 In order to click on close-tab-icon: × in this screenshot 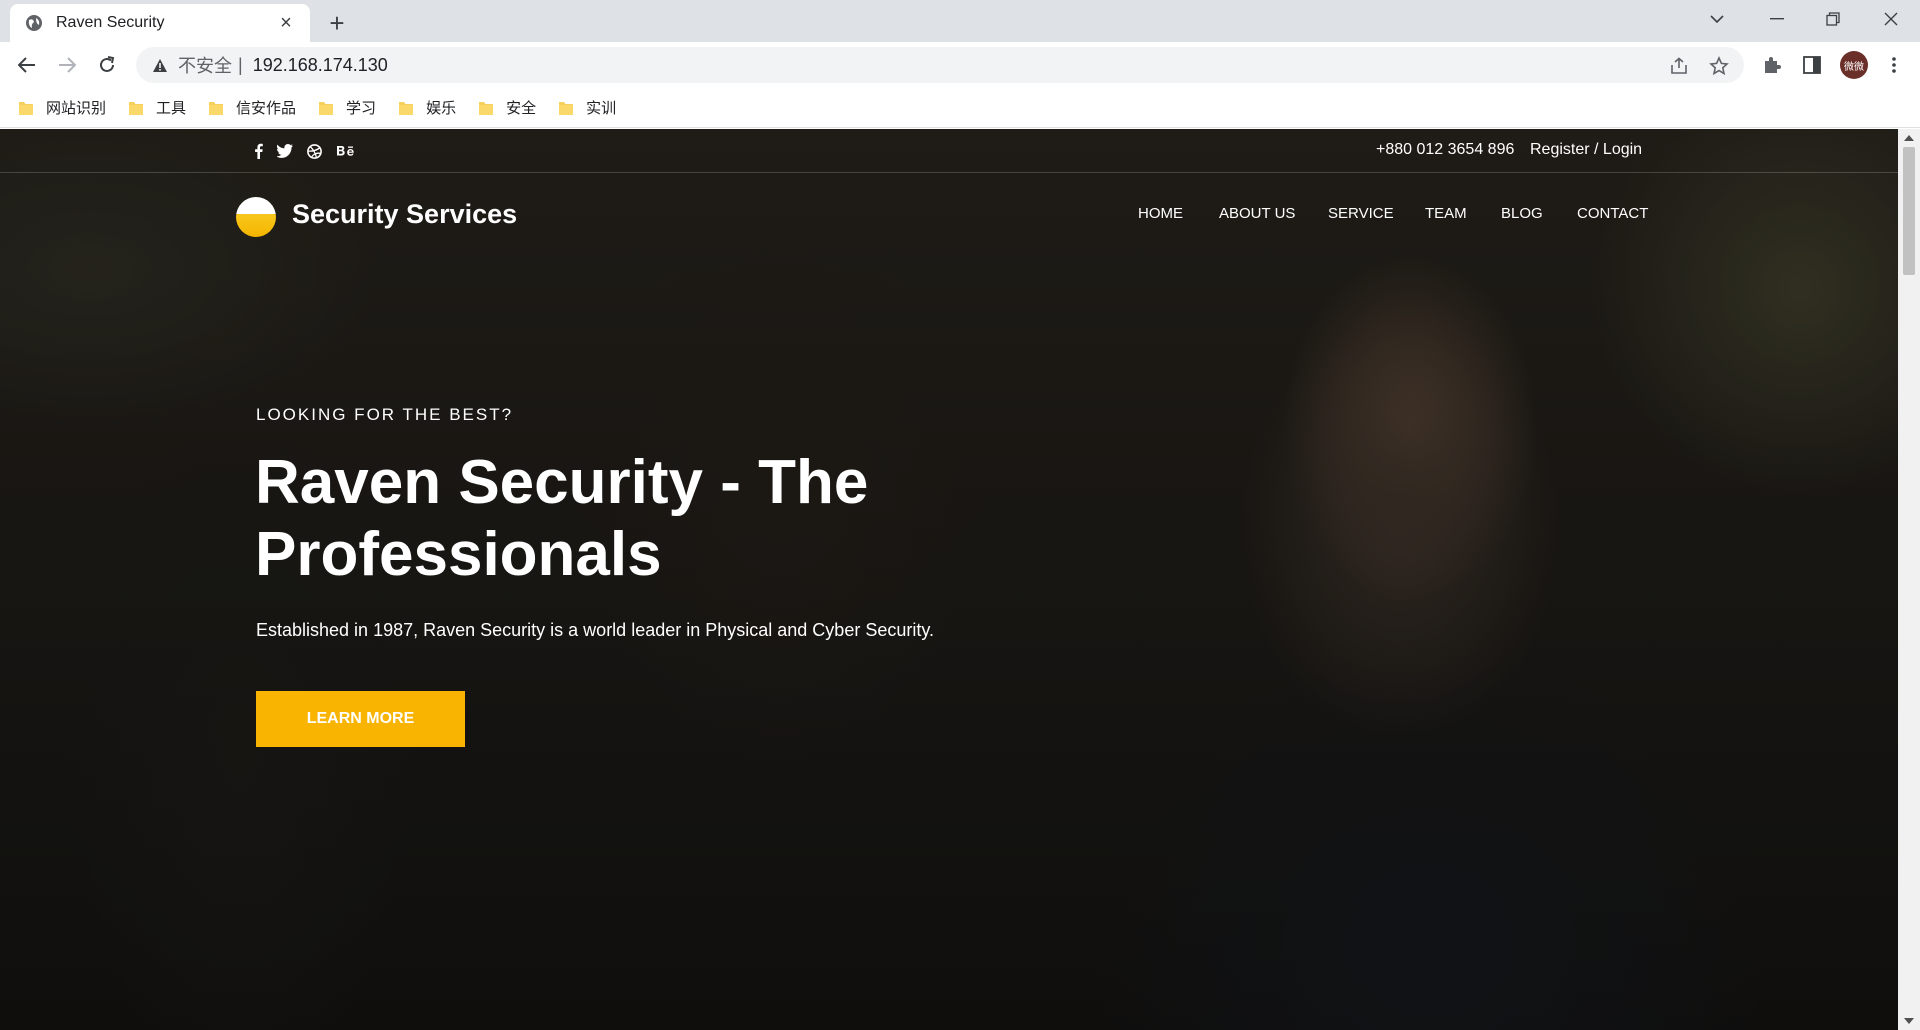, I will do `click(286, 23)`.